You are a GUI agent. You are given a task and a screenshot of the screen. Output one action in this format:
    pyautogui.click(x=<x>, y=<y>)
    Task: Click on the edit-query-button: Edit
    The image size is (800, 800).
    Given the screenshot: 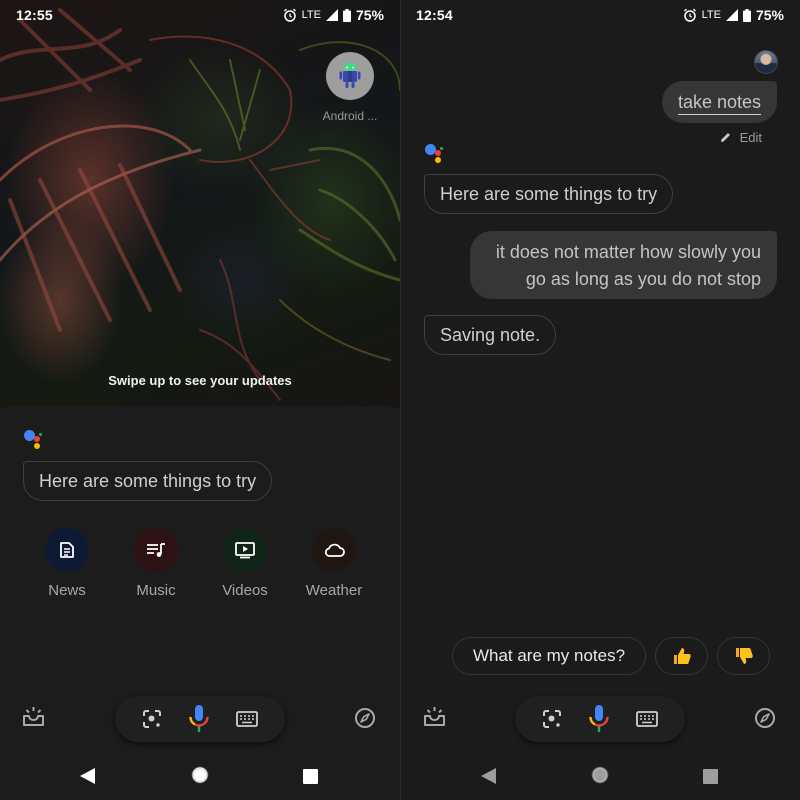 What is the action you would take?
    pyautogui.click(x=741, y=137)
    